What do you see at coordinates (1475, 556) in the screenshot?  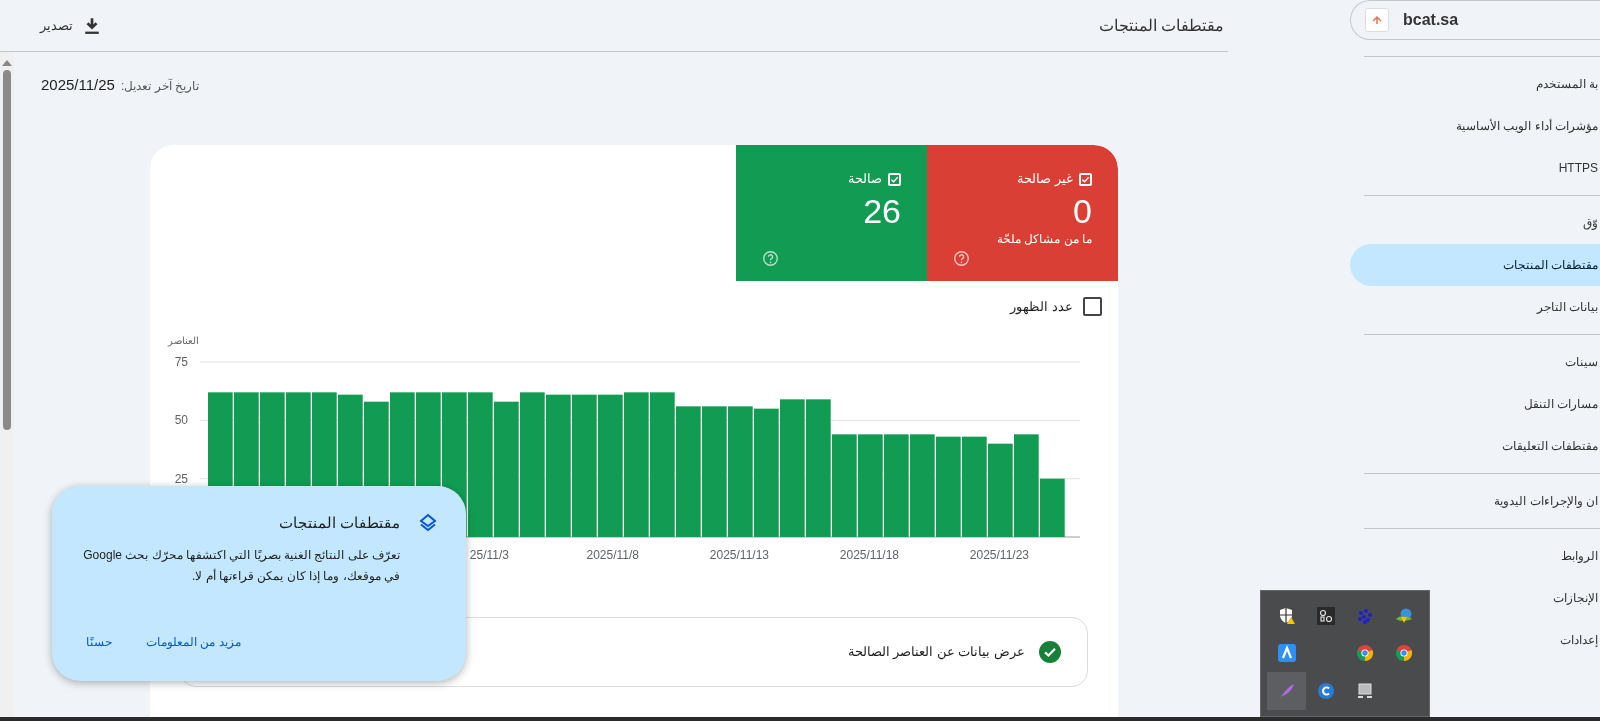 I see `nav-item: الروابط` at bounding box center [1475, 556].